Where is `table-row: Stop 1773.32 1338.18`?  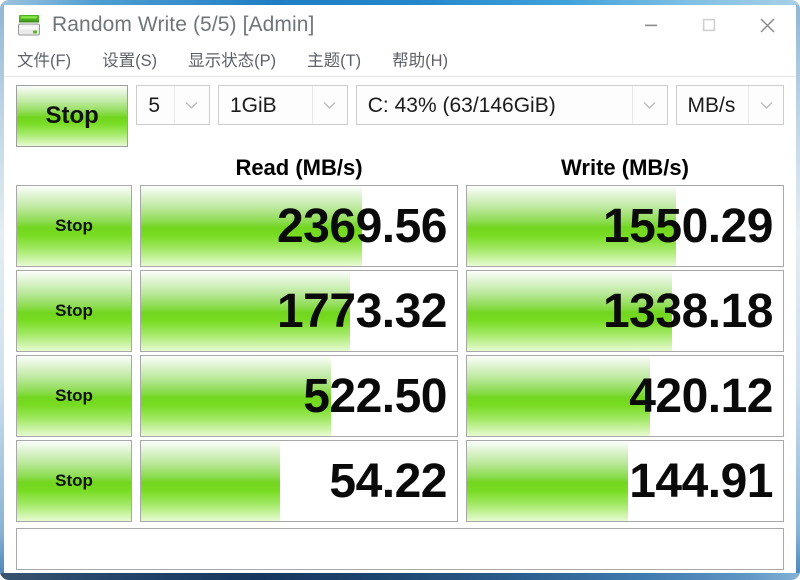
table-row: Stop 1773.32 1338.18 is located at coordinates (400, 311).